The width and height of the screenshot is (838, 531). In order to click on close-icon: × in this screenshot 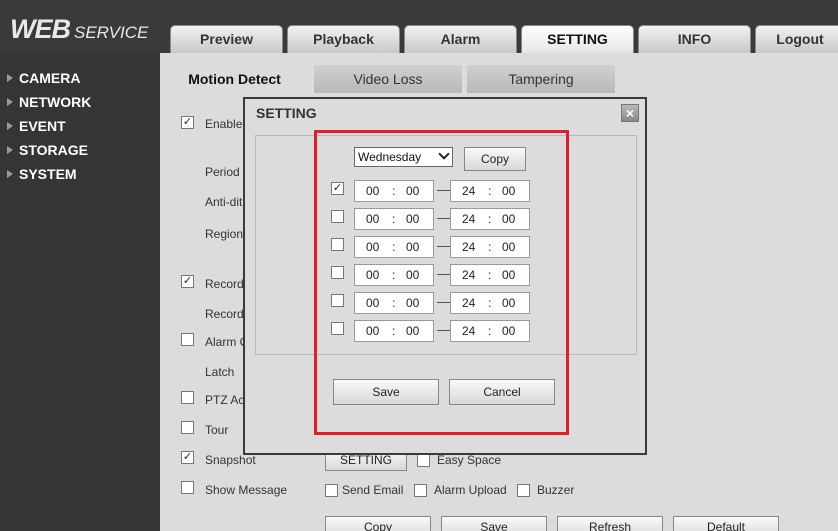, I will do `click(630, 113)`.